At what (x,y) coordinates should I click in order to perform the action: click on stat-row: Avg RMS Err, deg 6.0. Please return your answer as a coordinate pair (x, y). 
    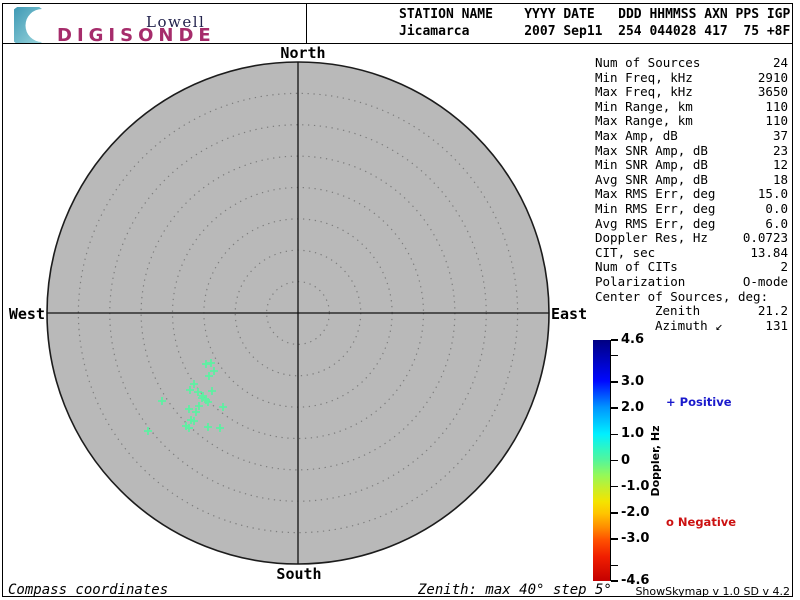
    Looking at the image, I should click on (691, 223).